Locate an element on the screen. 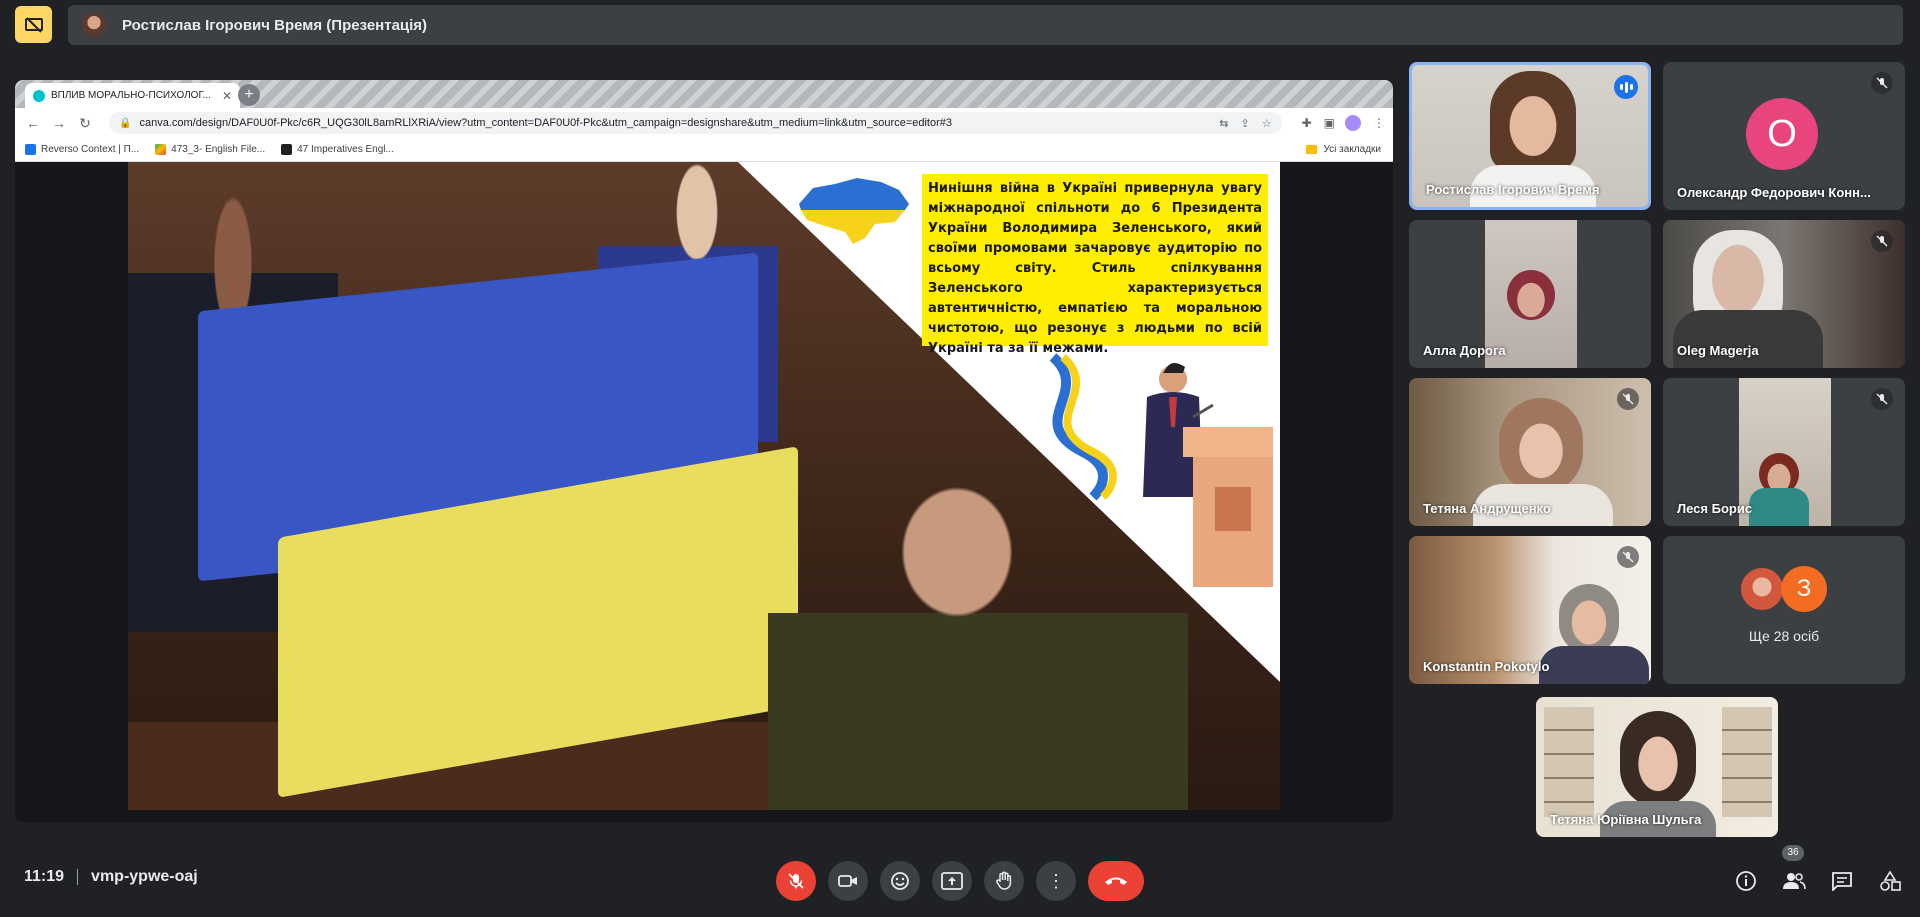 The image size is (1920, 917). top-bar: Ростислав Ігорович Время (Презентація) is located at coordinates (960, 25).